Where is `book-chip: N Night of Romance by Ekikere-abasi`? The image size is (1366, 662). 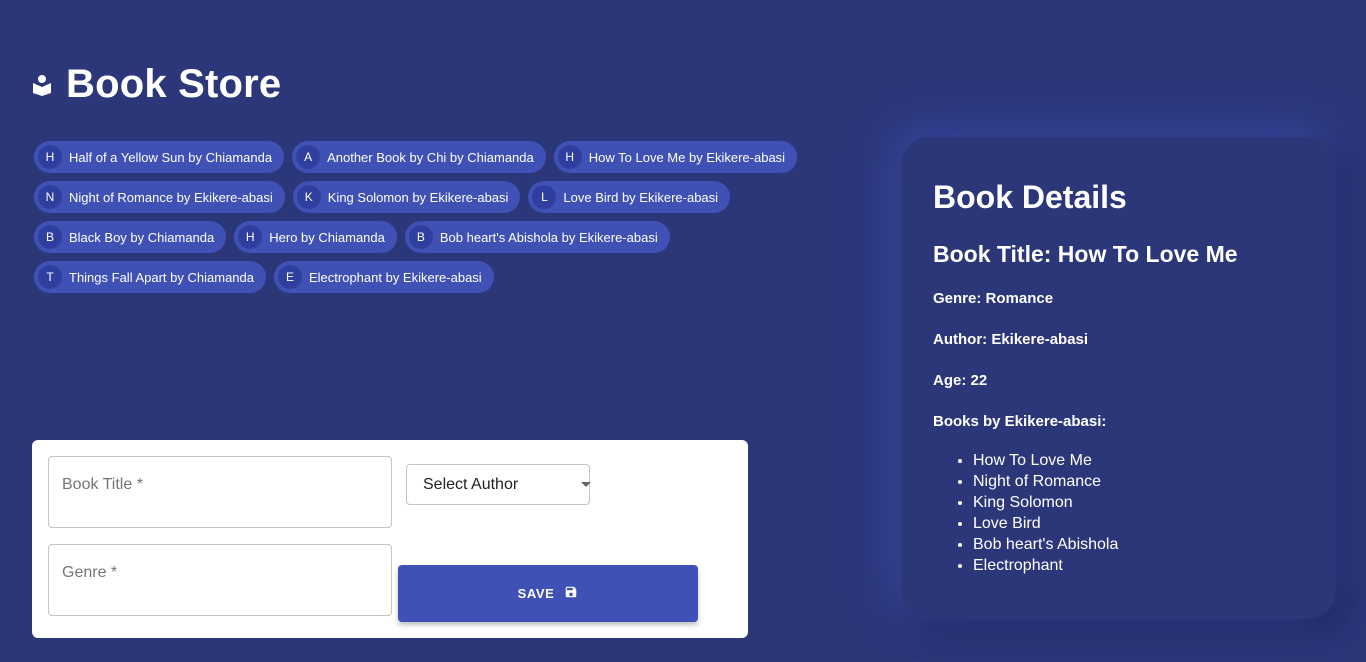 book-chip: N Night of Romance by Ekikere-abasi is located at coordinates (159, 197).